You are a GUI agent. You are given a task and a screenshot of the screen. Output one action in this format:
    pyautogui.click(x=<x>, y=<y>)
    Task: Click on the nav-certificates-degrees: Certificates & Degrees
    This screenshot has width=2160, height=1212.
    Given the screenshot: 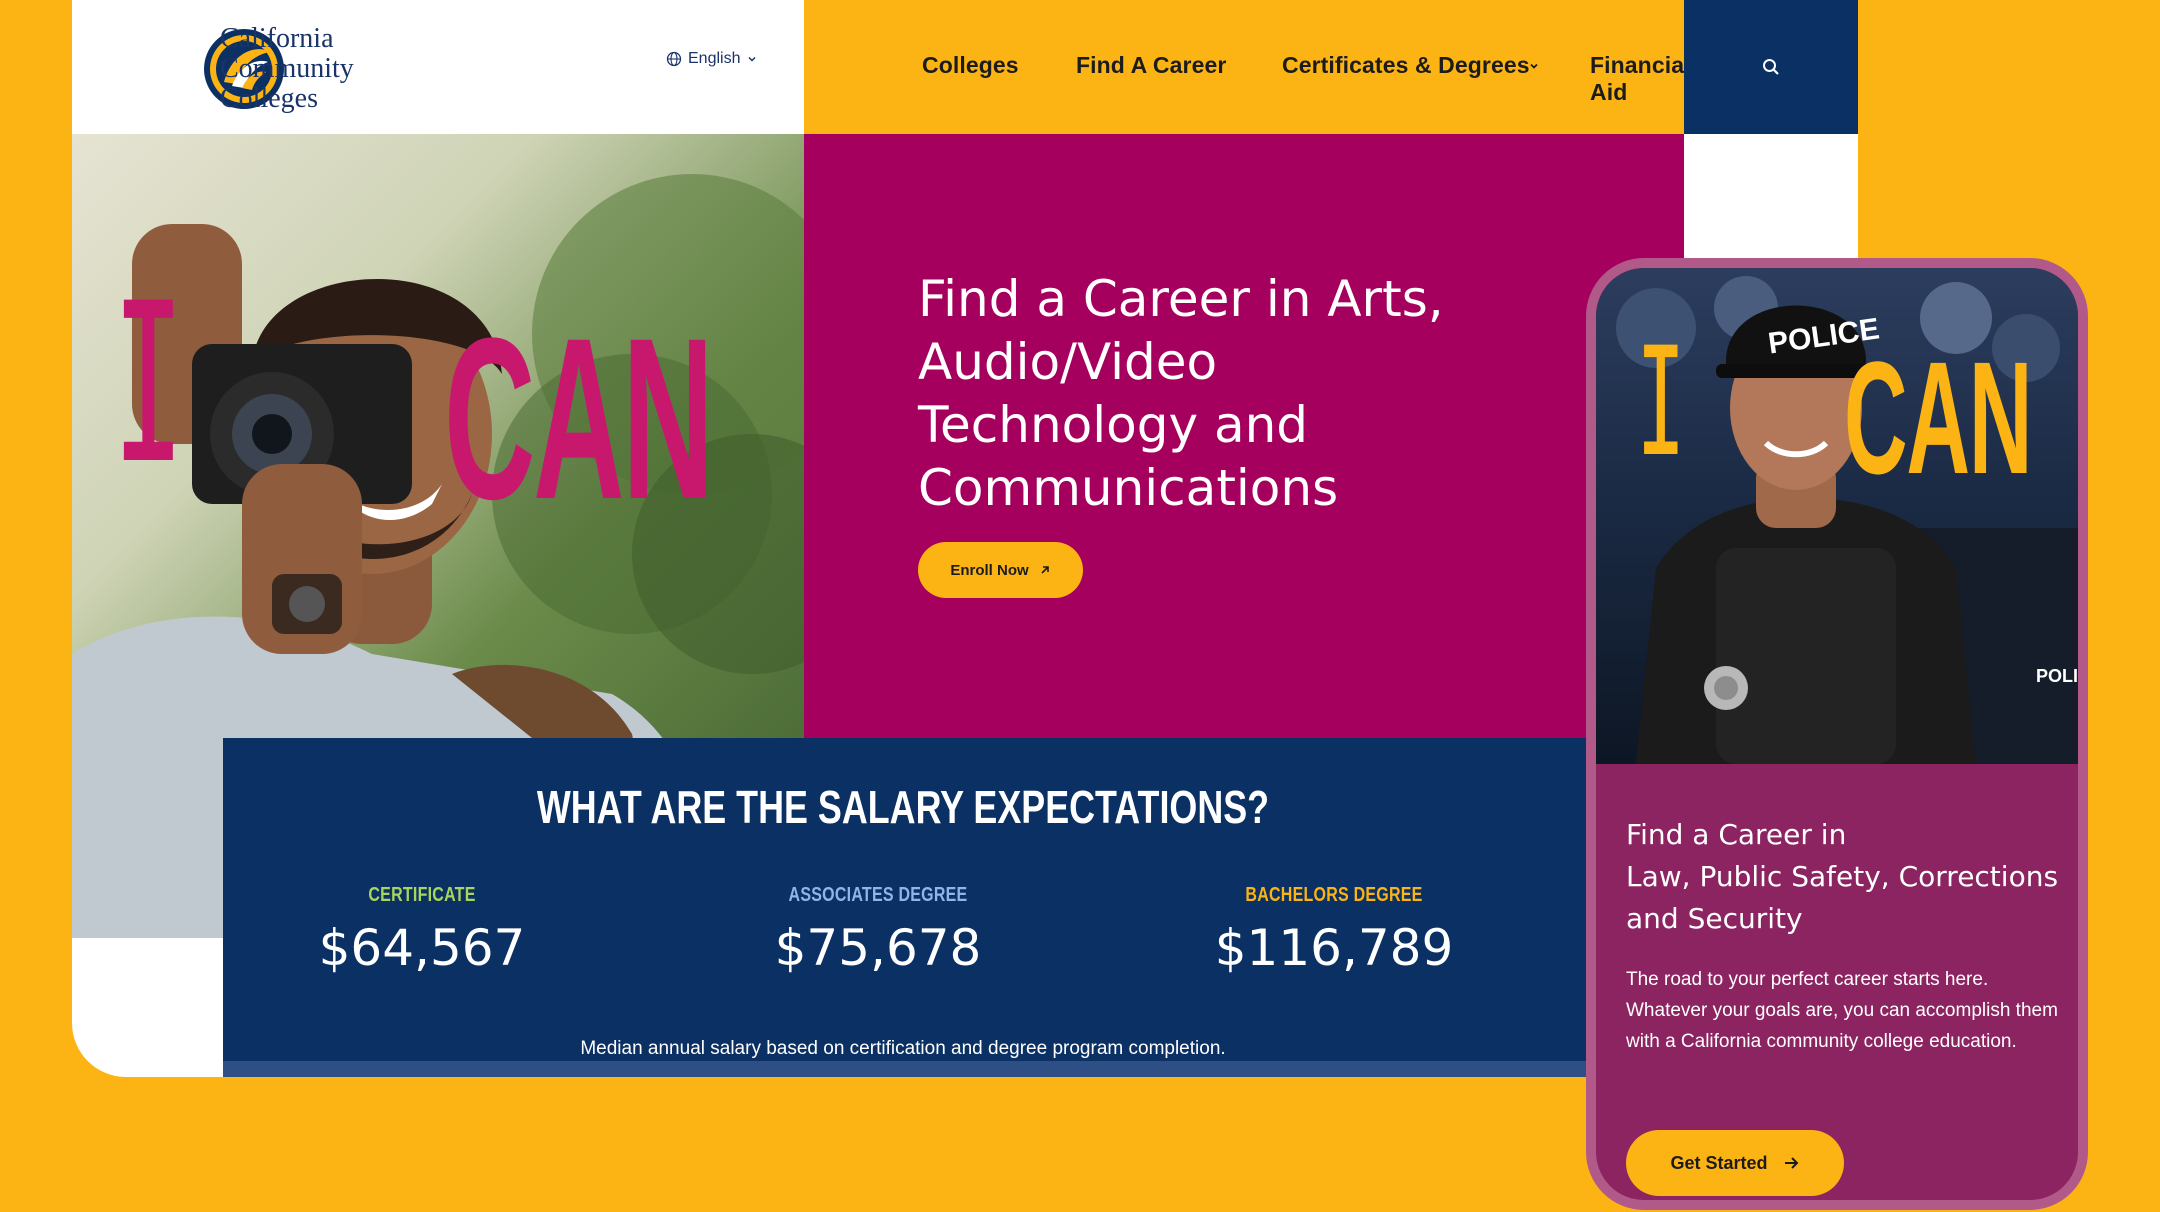 What is the action you would take?
    pyautogui.click(x=1406, y=65)
    